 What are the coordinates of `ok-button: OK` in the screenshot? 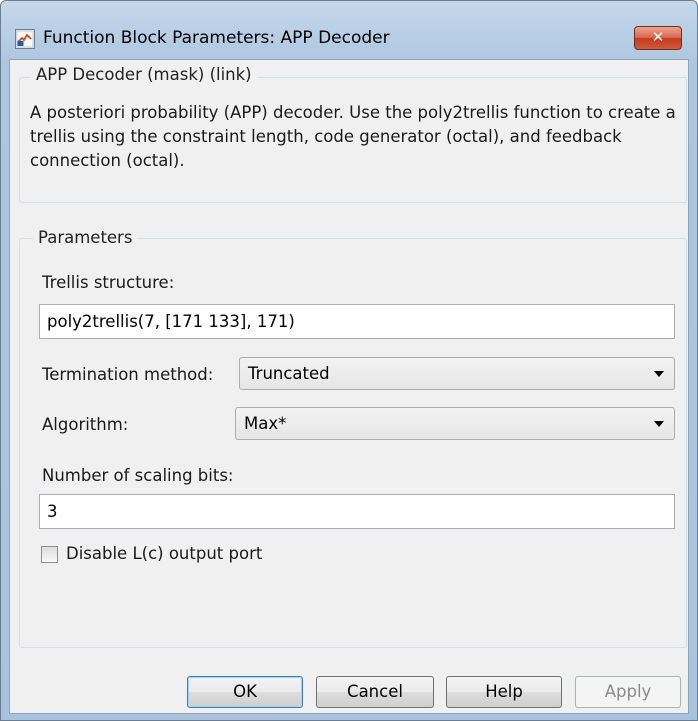 It's located at (245, 692).